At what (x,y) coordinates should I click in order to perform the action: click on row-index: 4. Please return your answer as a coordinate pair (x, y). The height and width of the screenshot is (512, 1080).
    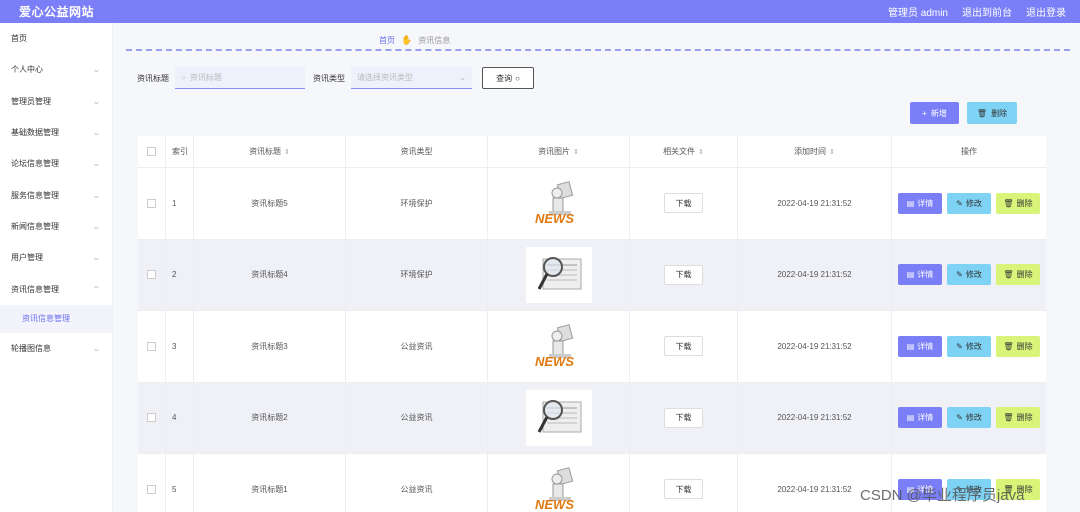
    Looking at the image, I should click on (180, 417).